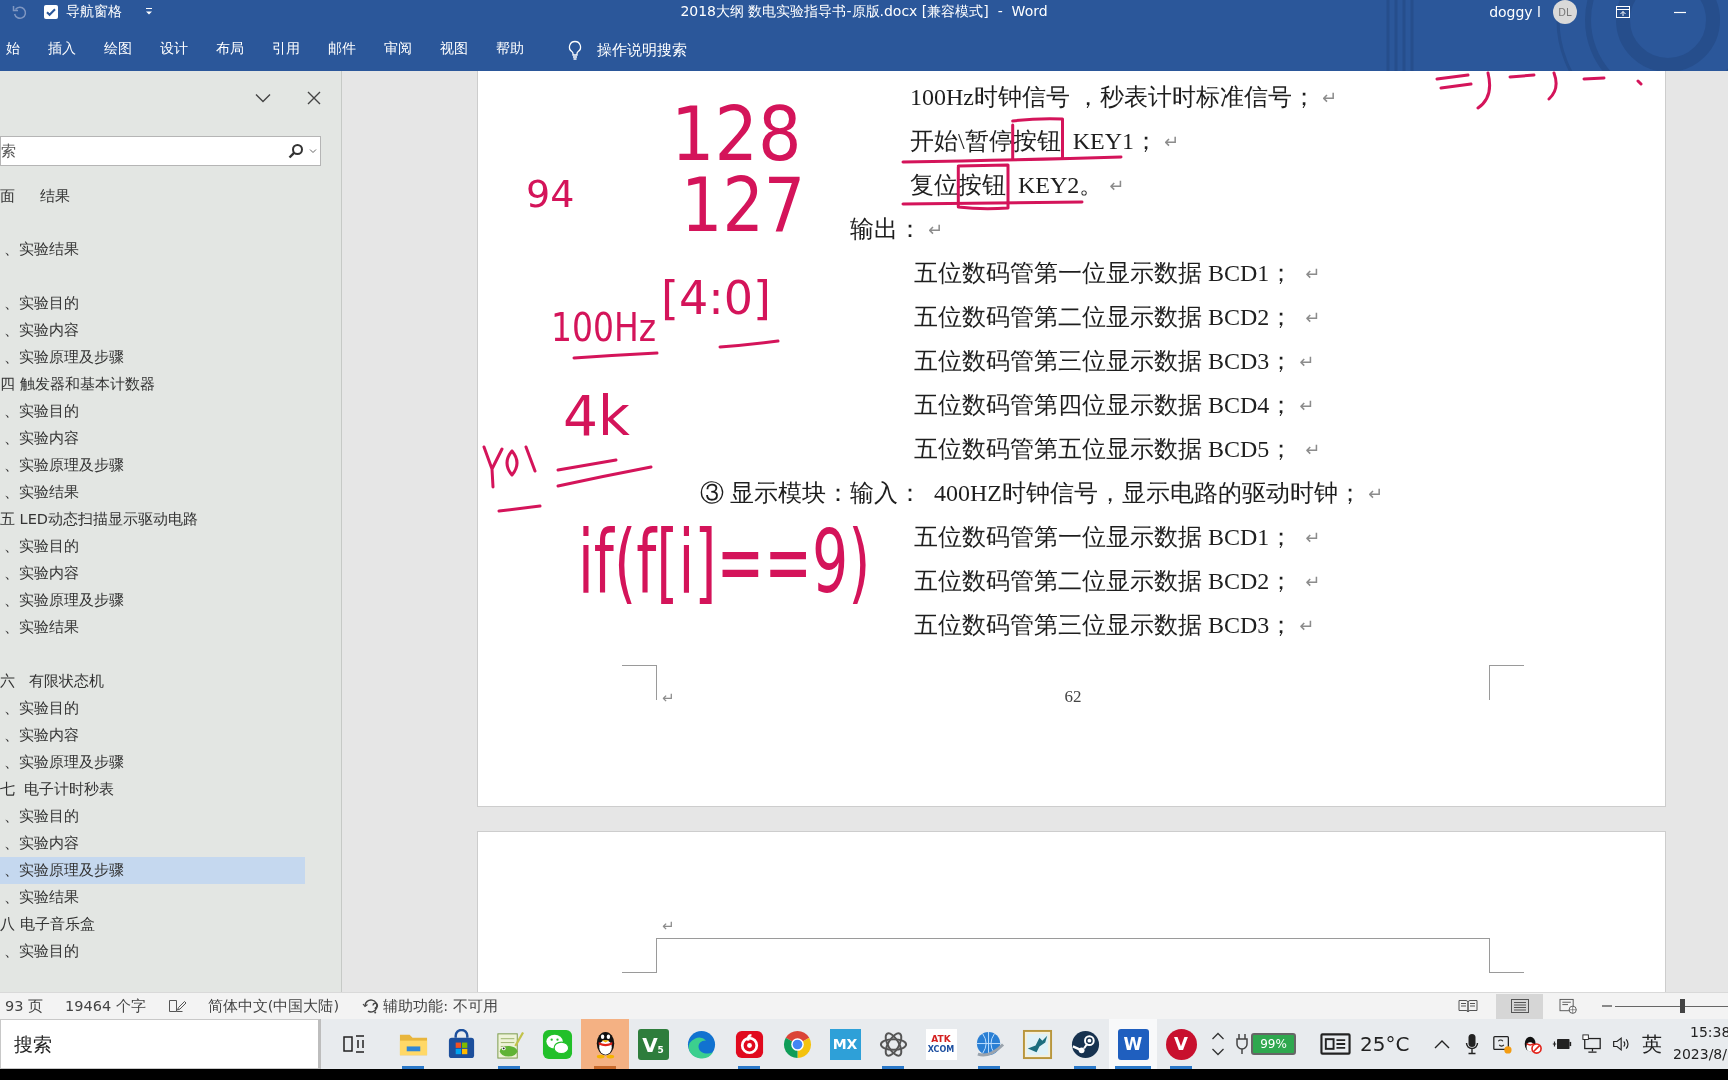 The image size is (1728, 1080). What do you see at coordinates (314, 98) in the screenshot?
I see `close-icon` at bounding box center [314, 98].